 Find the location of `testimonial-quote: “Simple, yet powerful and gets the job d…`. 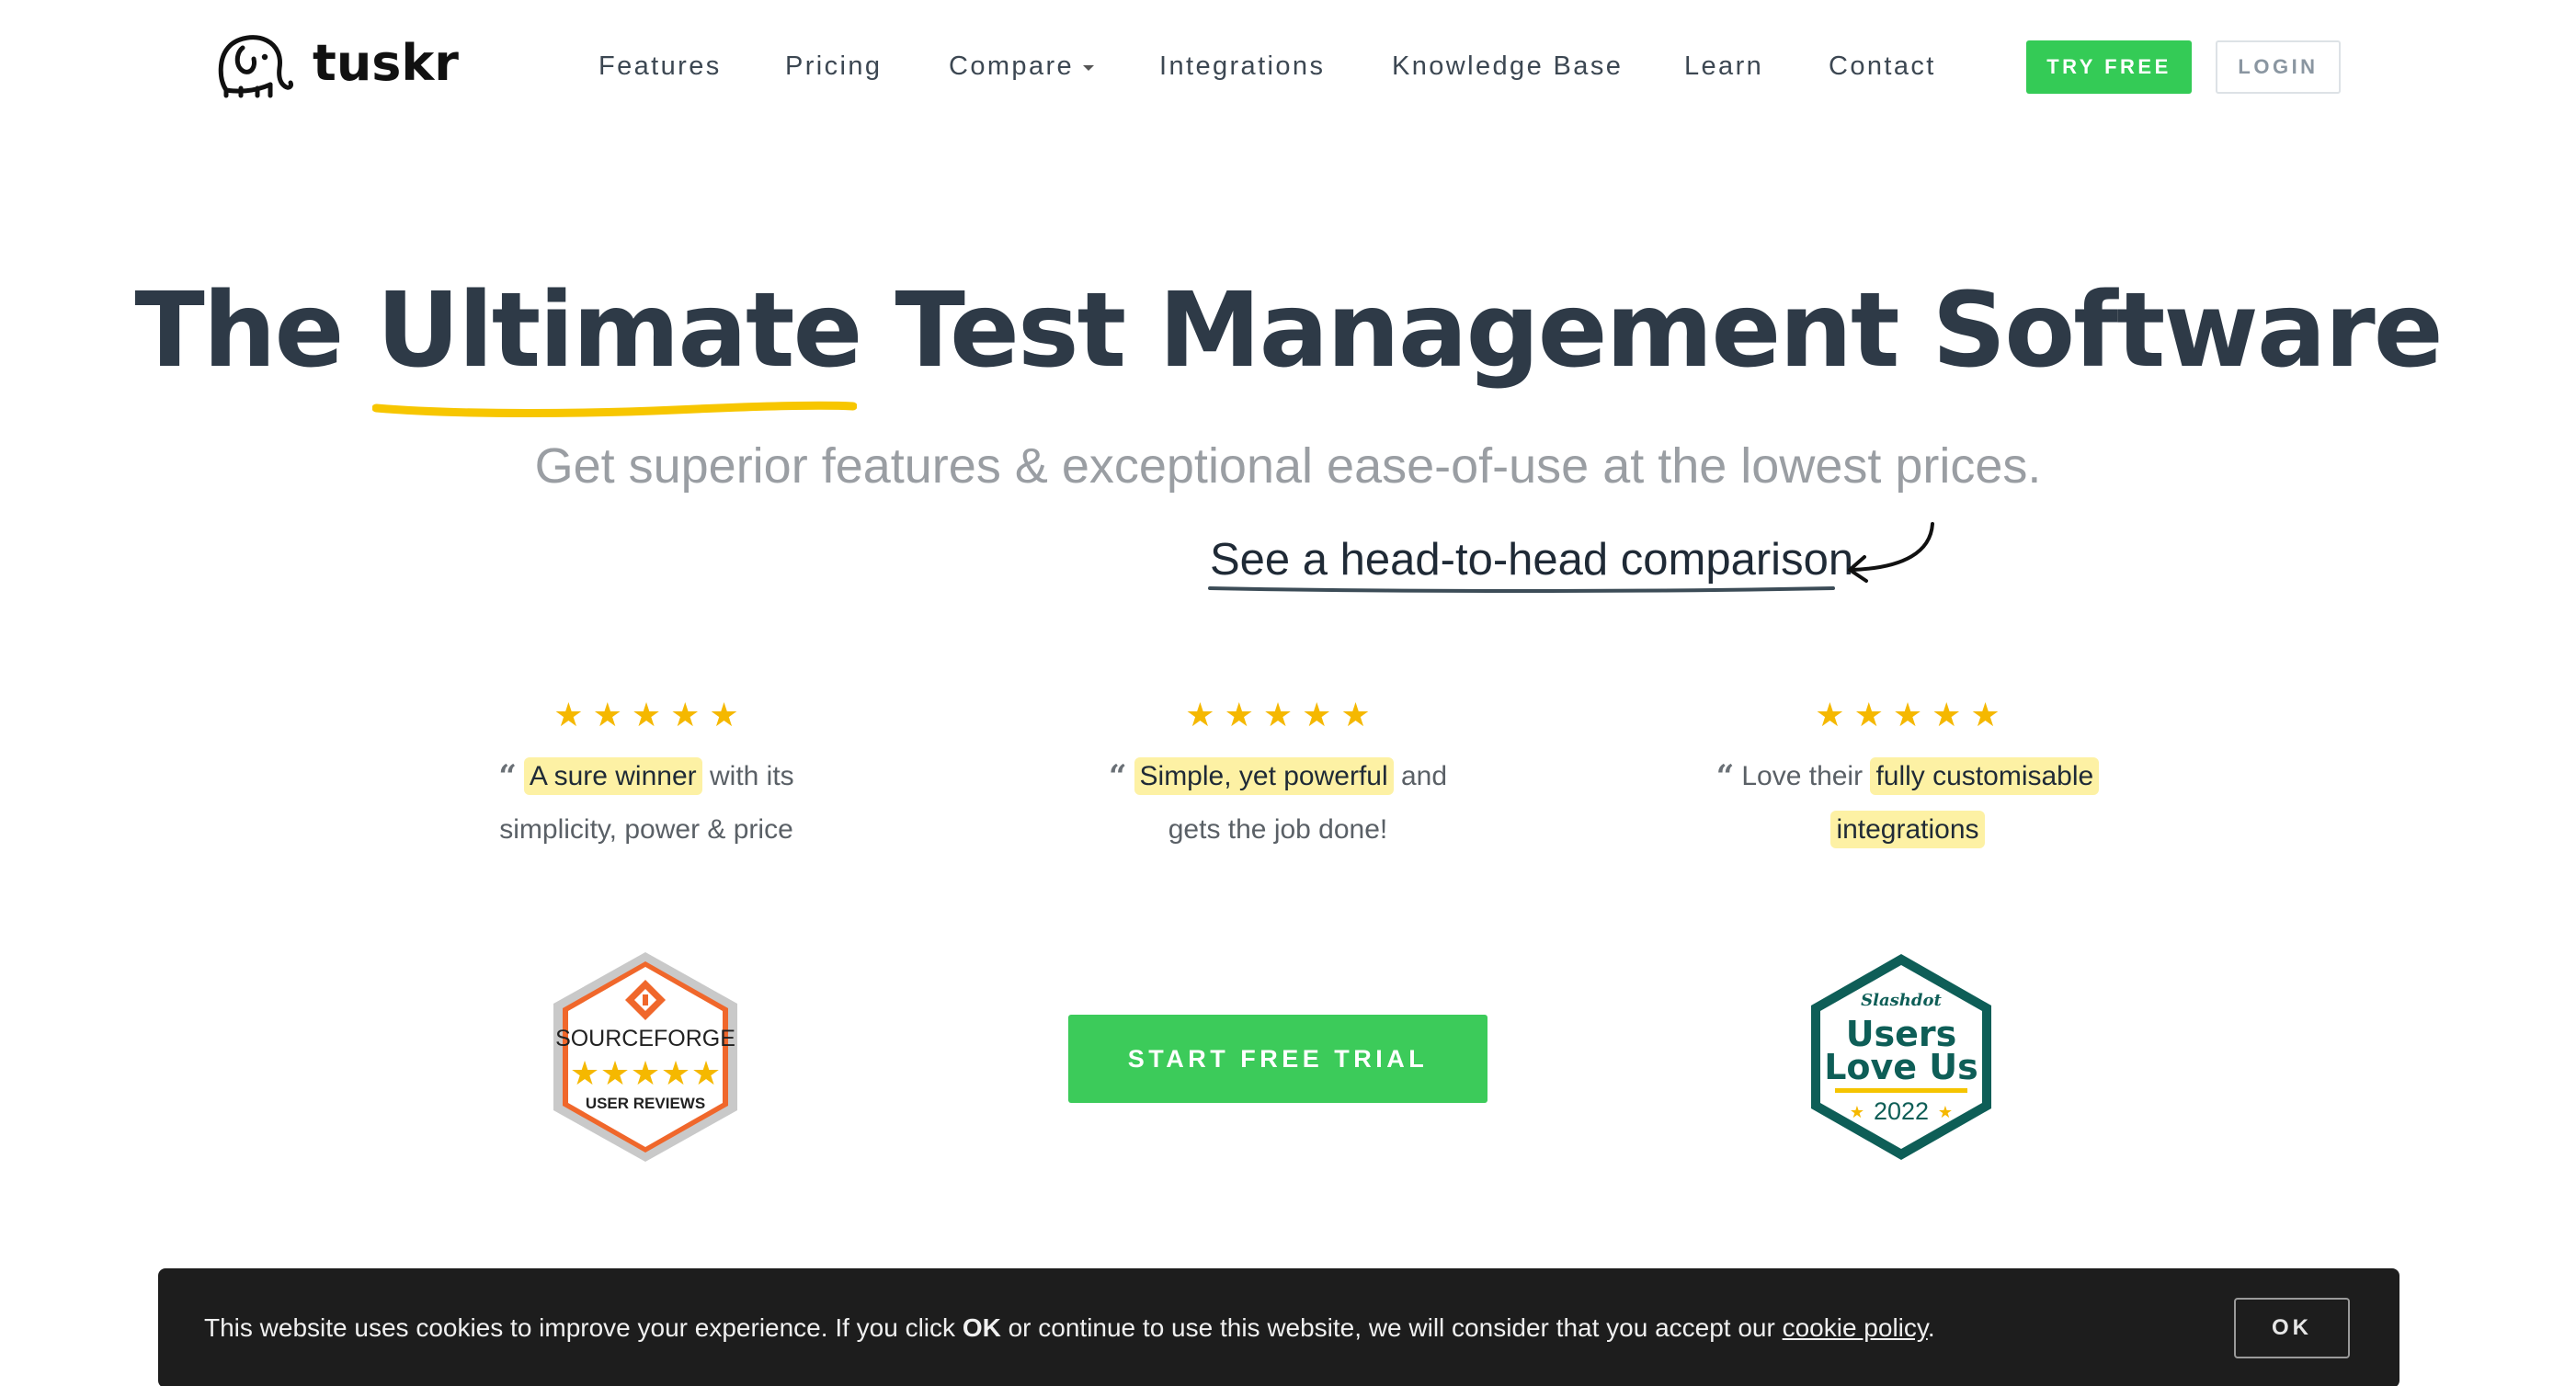

testimonial-quote: “Simple, yet powerful and gets the job d… is located at coordinates (1277, 802).